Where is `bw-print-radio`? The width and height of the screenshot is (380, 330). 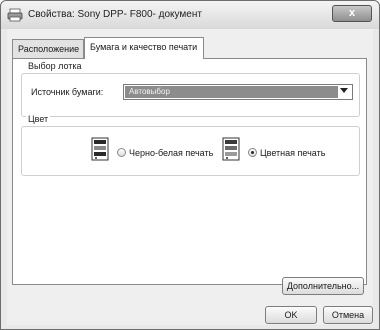
bw-print-radio is located at coordinates (121, 152).